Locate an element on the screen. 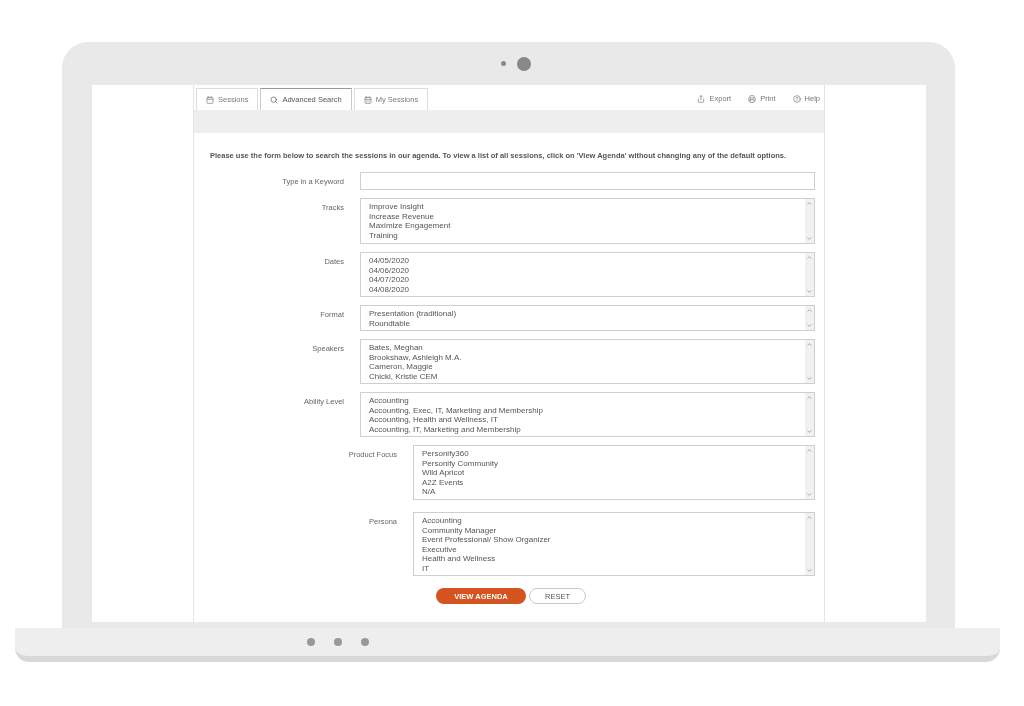  list-option: 04/08/2020 is located at coordinates (583, 289).